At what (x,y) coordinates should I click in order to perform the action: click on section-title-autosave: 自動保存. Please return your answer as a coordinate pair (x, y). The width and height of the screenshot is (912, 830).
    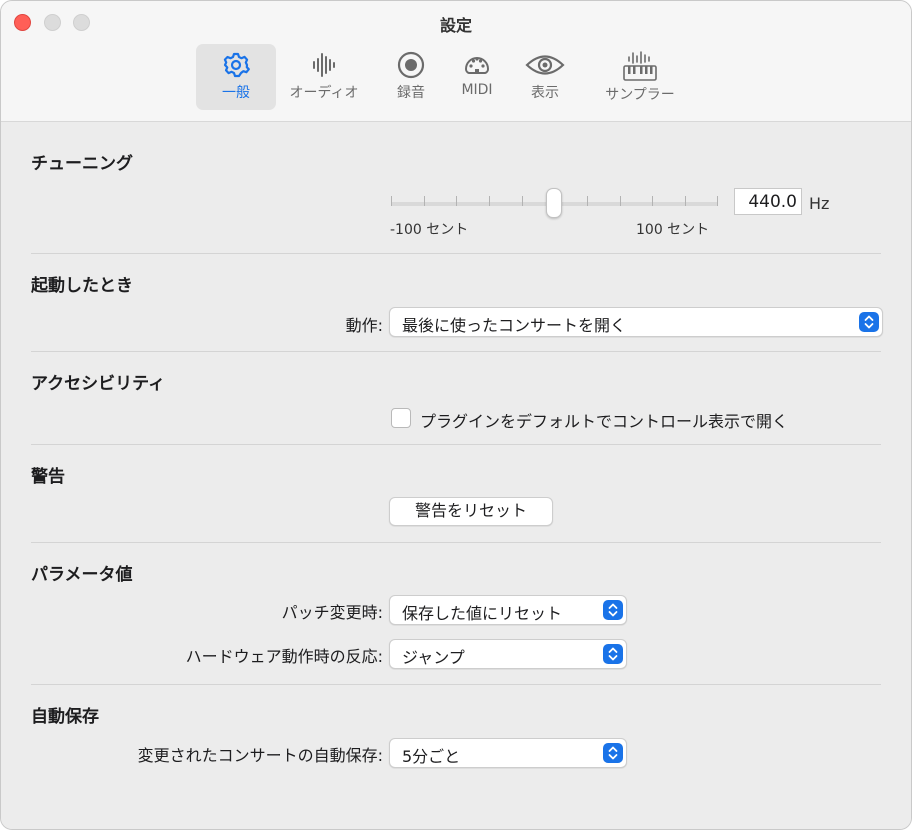
    Looking at the image, I should click on (65, 717).